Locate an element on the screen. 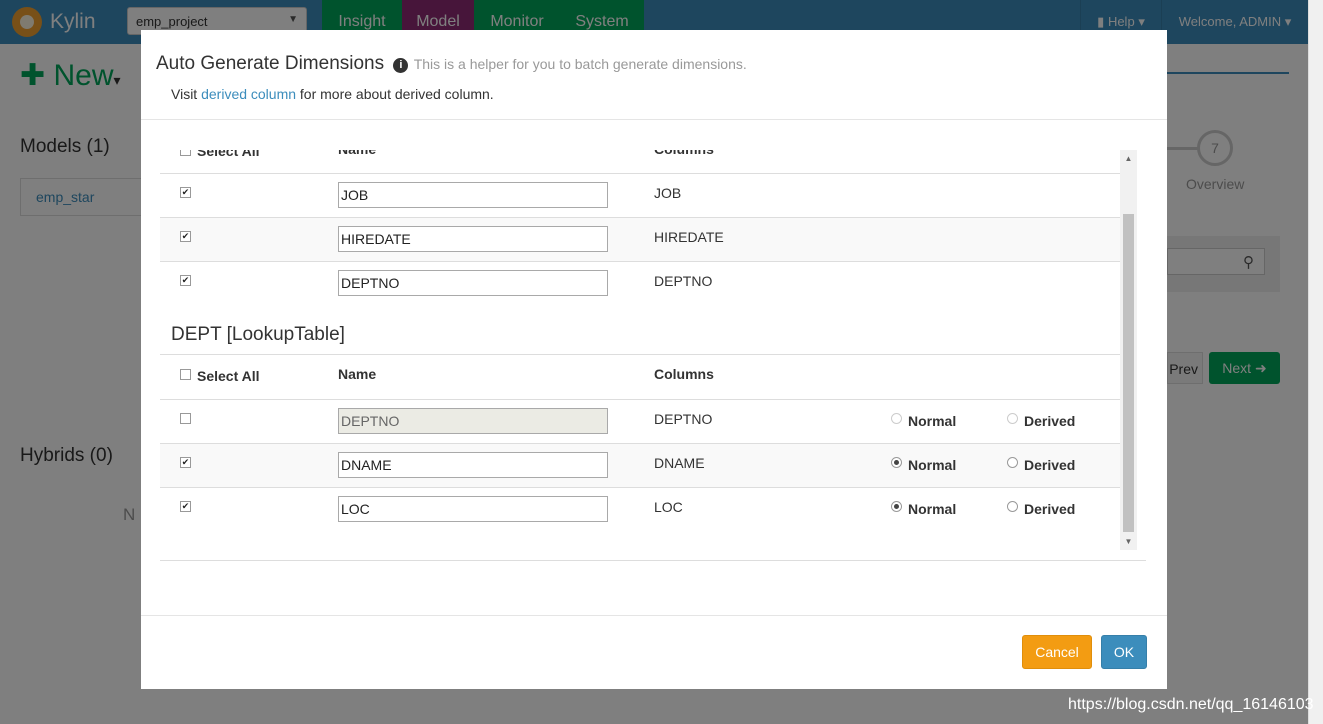 Image resolution: width=1323 pixels, height=724 pixels. dimension-name-input: HIREDATE is located at coordinates (473, 239).